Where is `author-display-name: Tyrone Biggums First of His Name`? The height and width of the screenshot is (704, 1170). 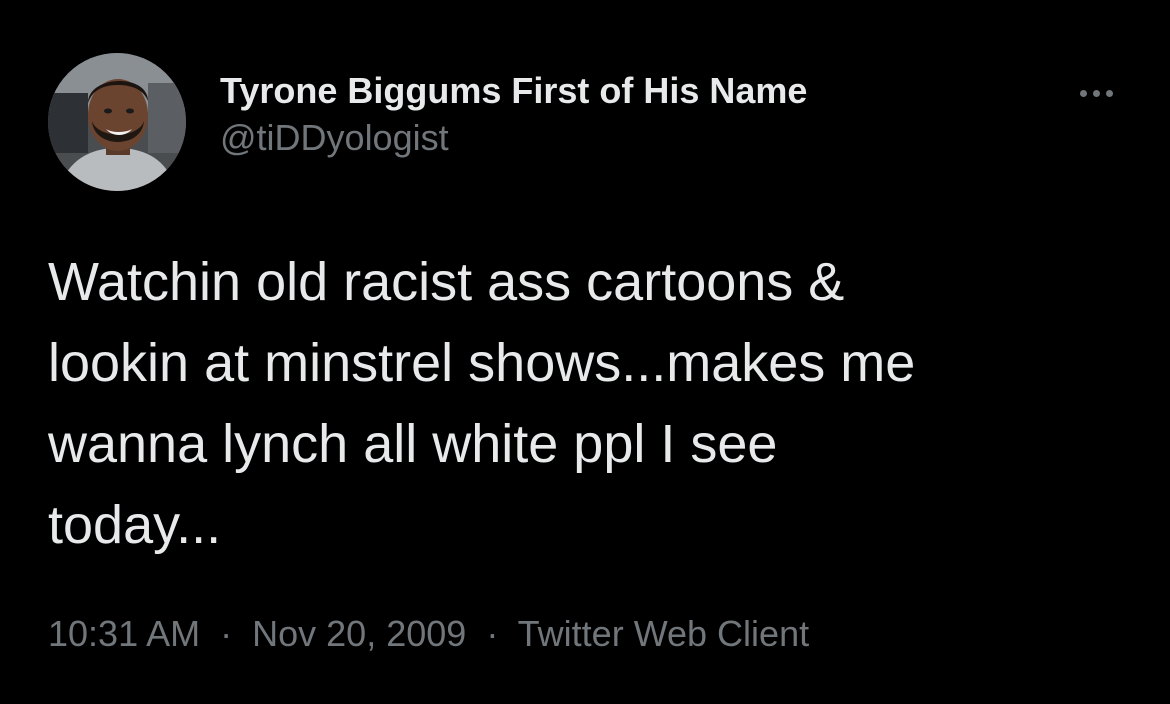
author-display-name: Tyrone Biggums First of His Name is located at coordinates (513, 91).